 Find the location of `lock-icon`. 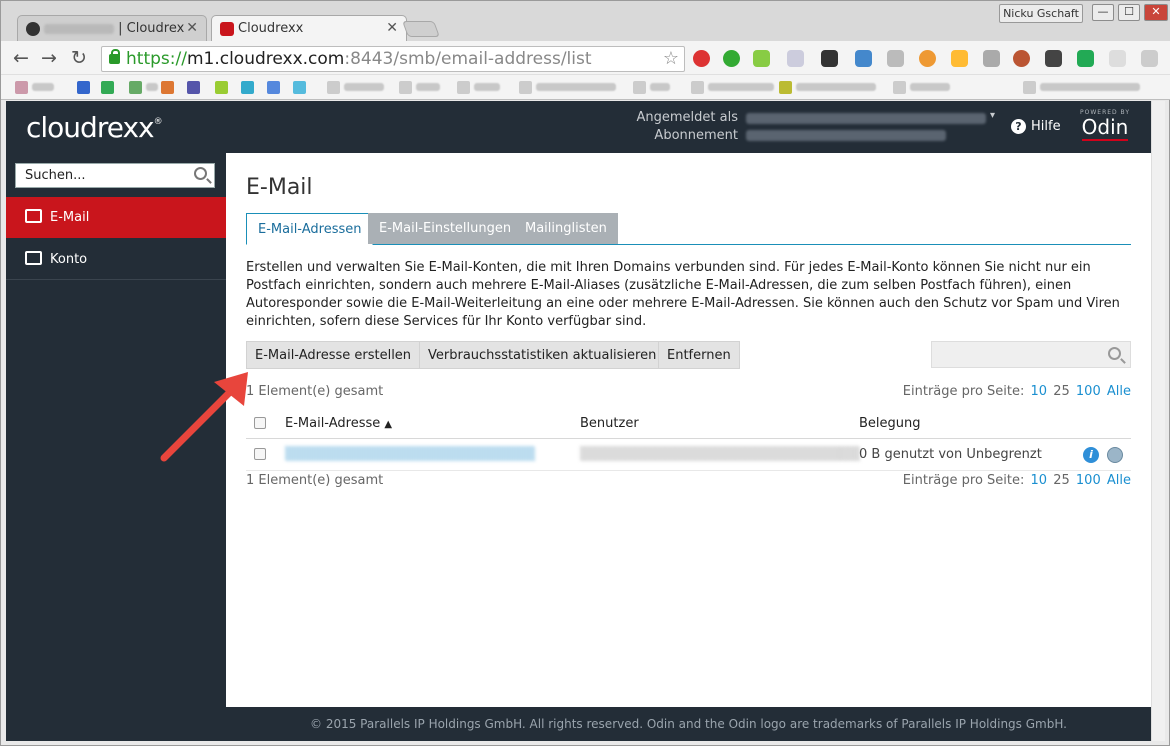

lock-icon is located at coordinates (114, 56).